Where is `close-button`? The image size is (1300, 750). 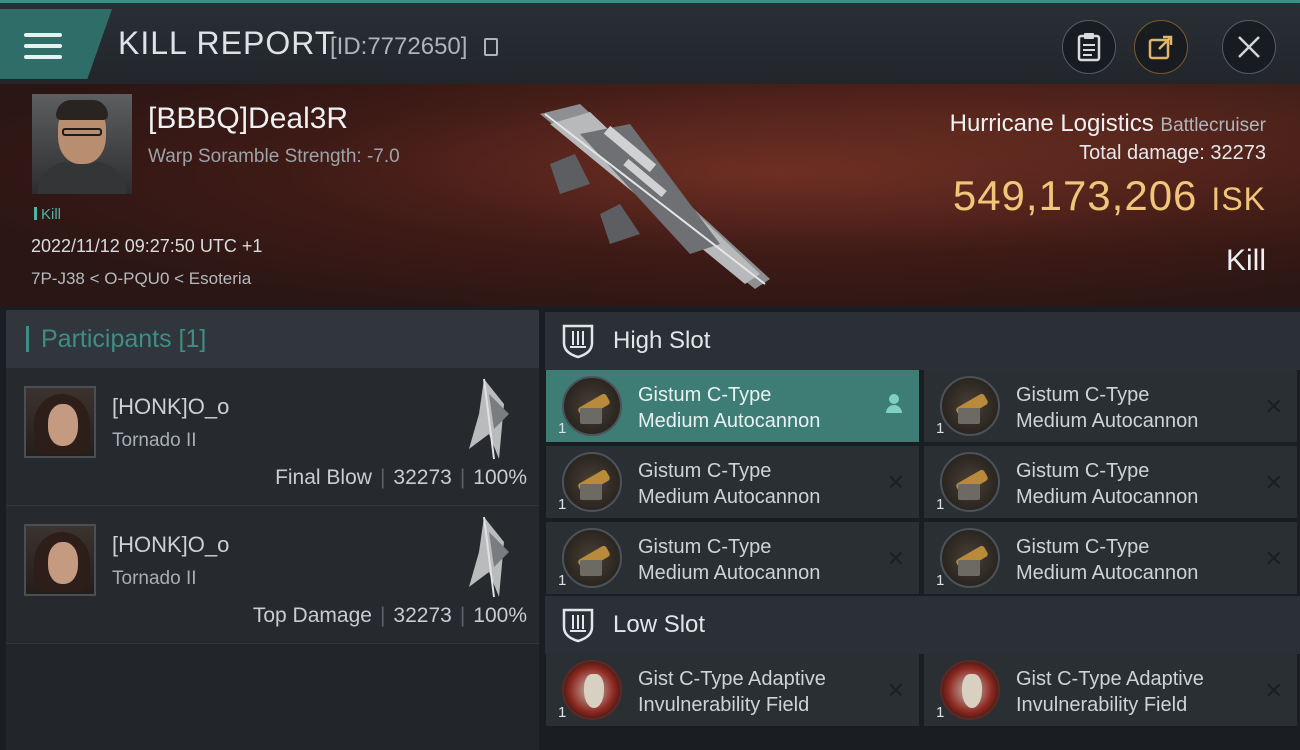 close-button is located at coordinates (1249, 47).